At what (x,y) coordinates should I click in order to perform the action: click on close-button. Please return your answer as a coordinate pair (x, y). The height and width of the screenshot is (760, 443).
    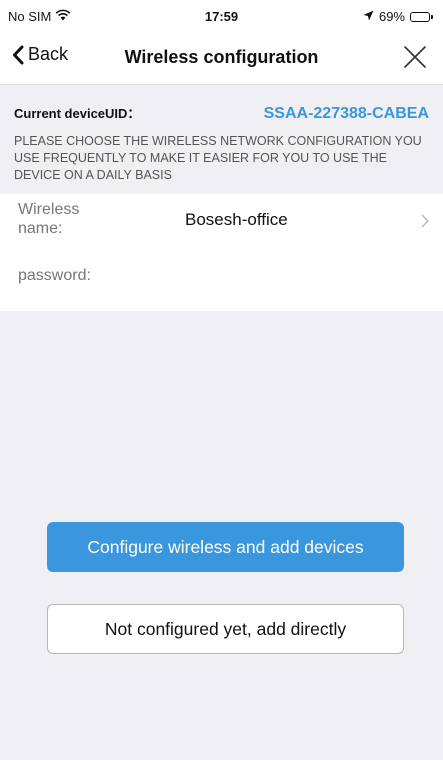
    Looking at the image, I should click on (415, 57).